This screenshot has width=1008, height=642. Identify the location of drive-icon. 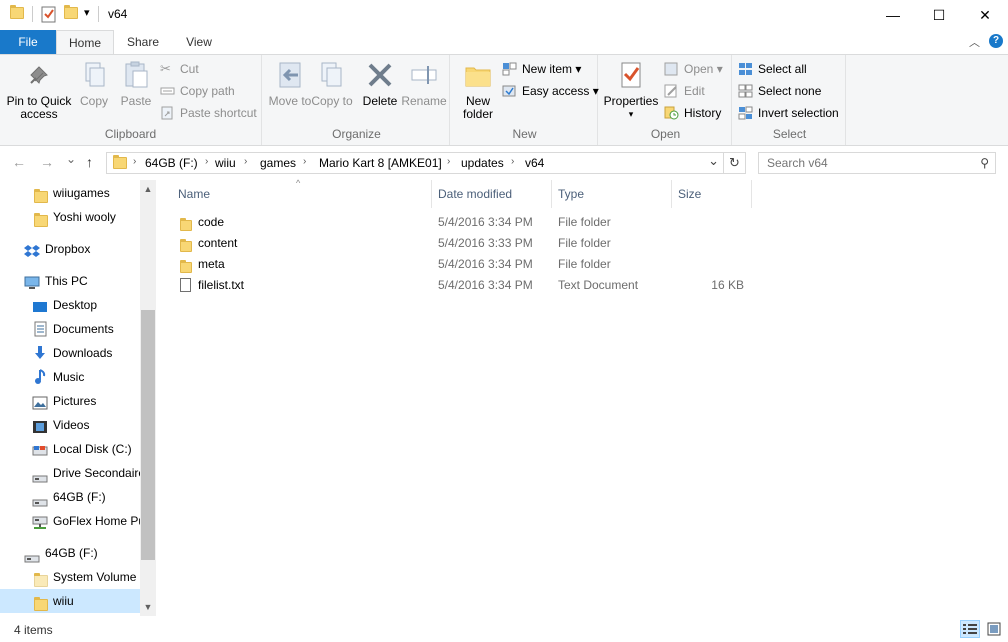
(32, 555).